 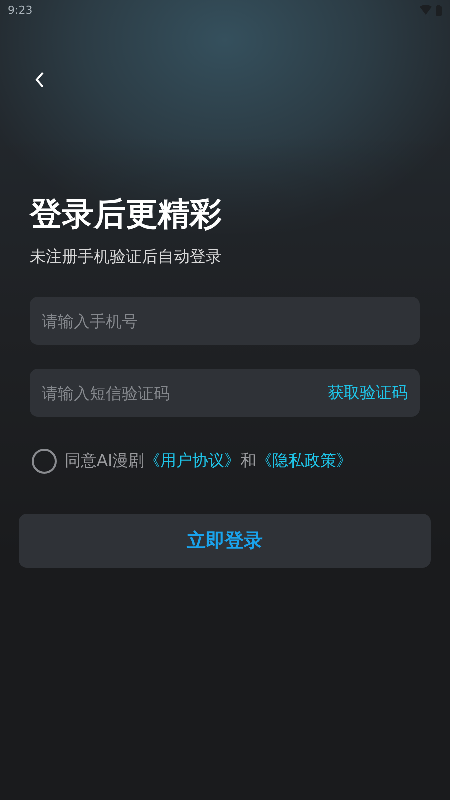 What do you see at coordinates (426, 10) in the screenshot?
I see `wifi-icon` at bounding box center [426, 10].